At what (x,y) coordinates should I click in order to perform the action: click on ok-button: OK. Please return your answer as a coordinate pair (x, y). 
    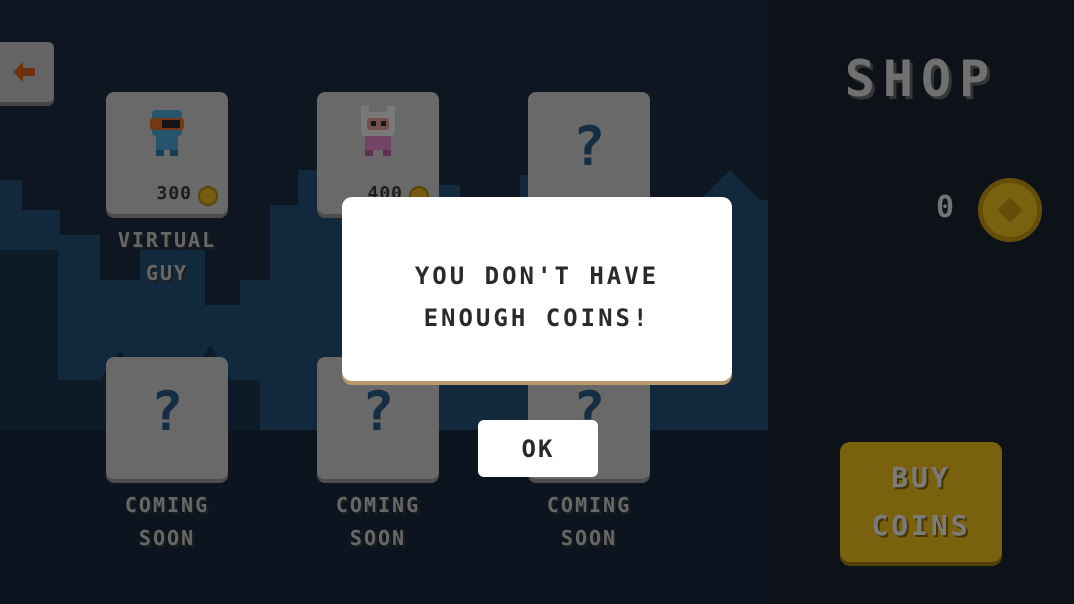
    Looking at the image, I should click on (538, 448).